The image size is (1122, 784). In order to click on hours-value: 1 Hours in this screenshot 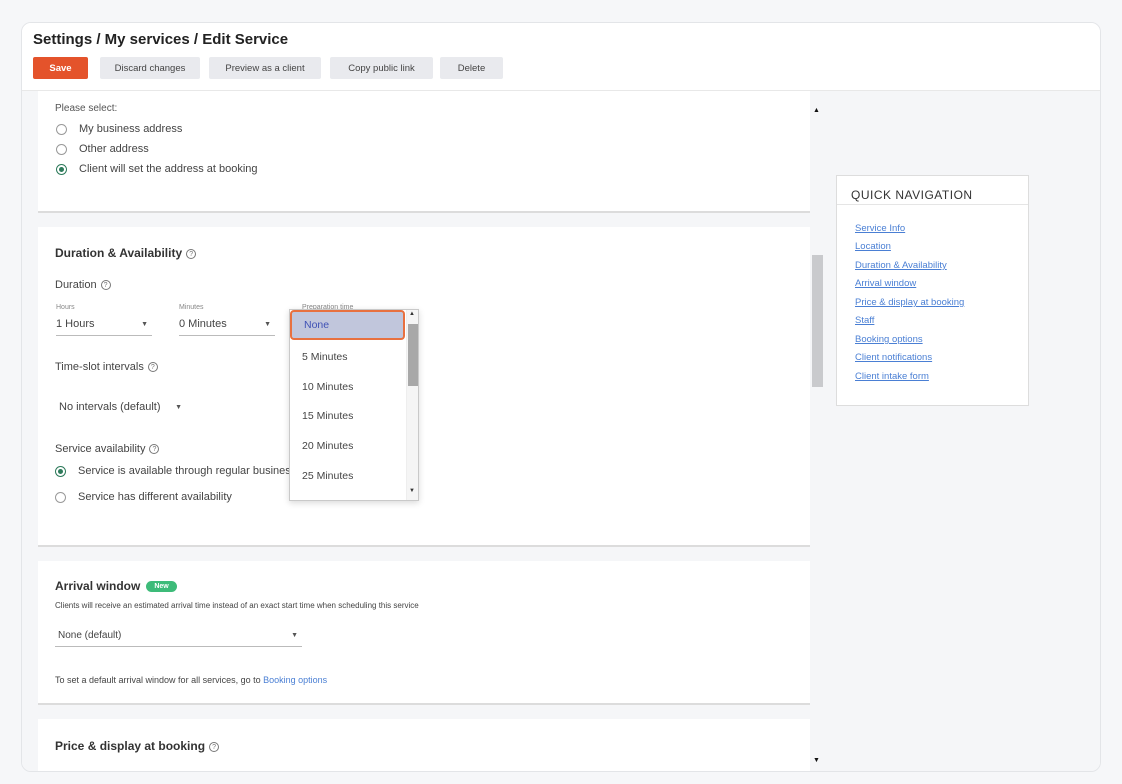, I will do `click(75, 324)`.